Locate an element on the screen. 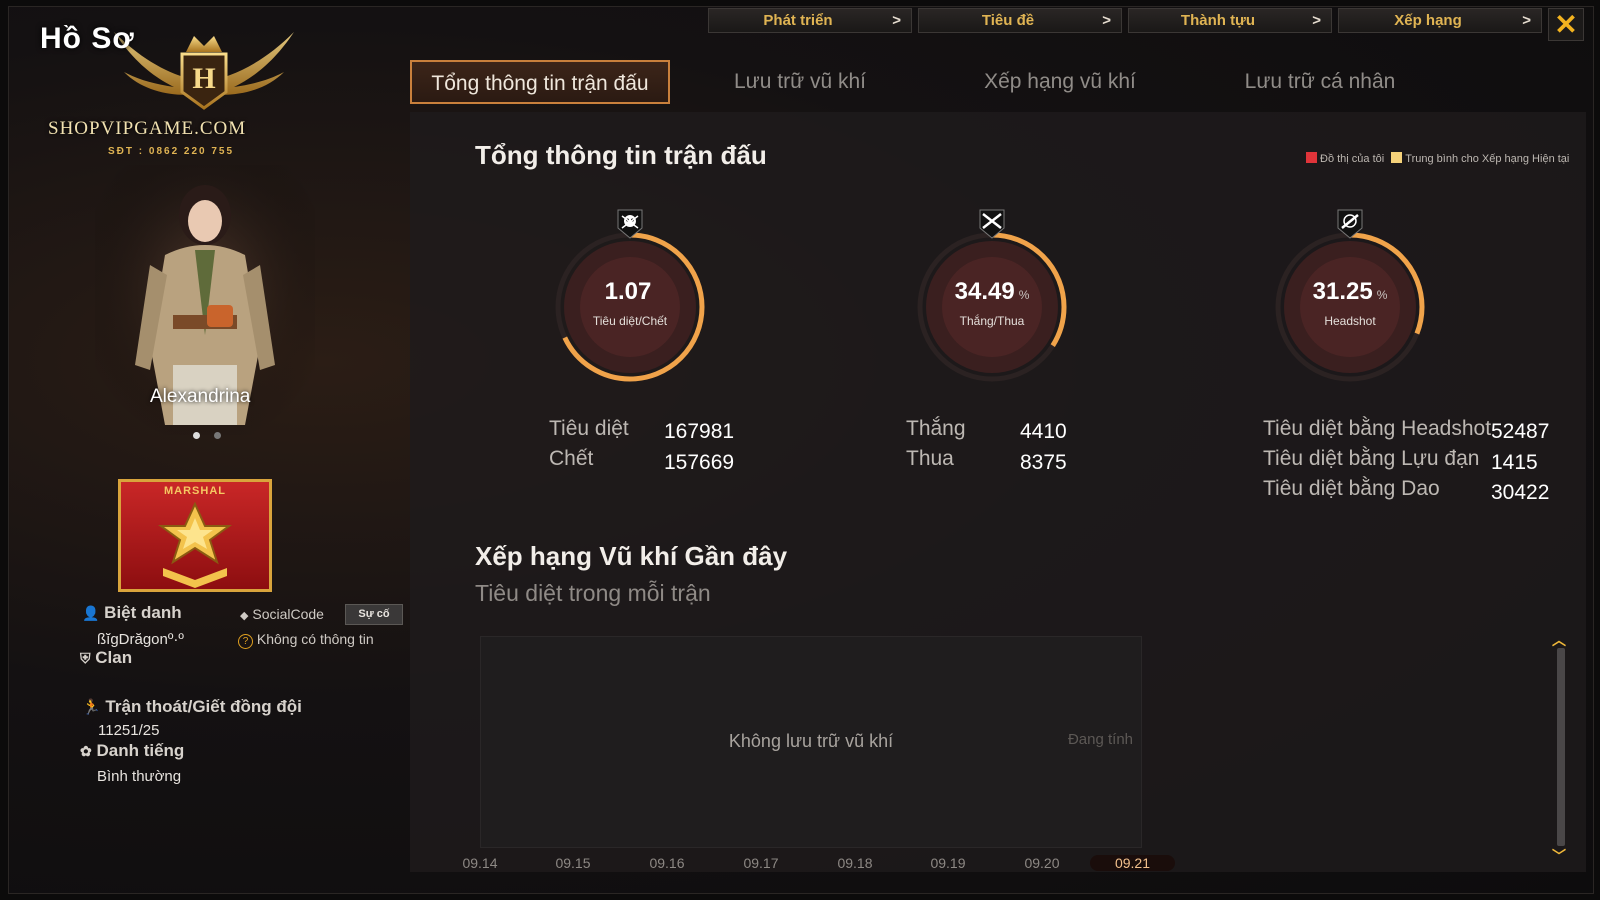  win-rate-ring is located at coordinates (992, 307).